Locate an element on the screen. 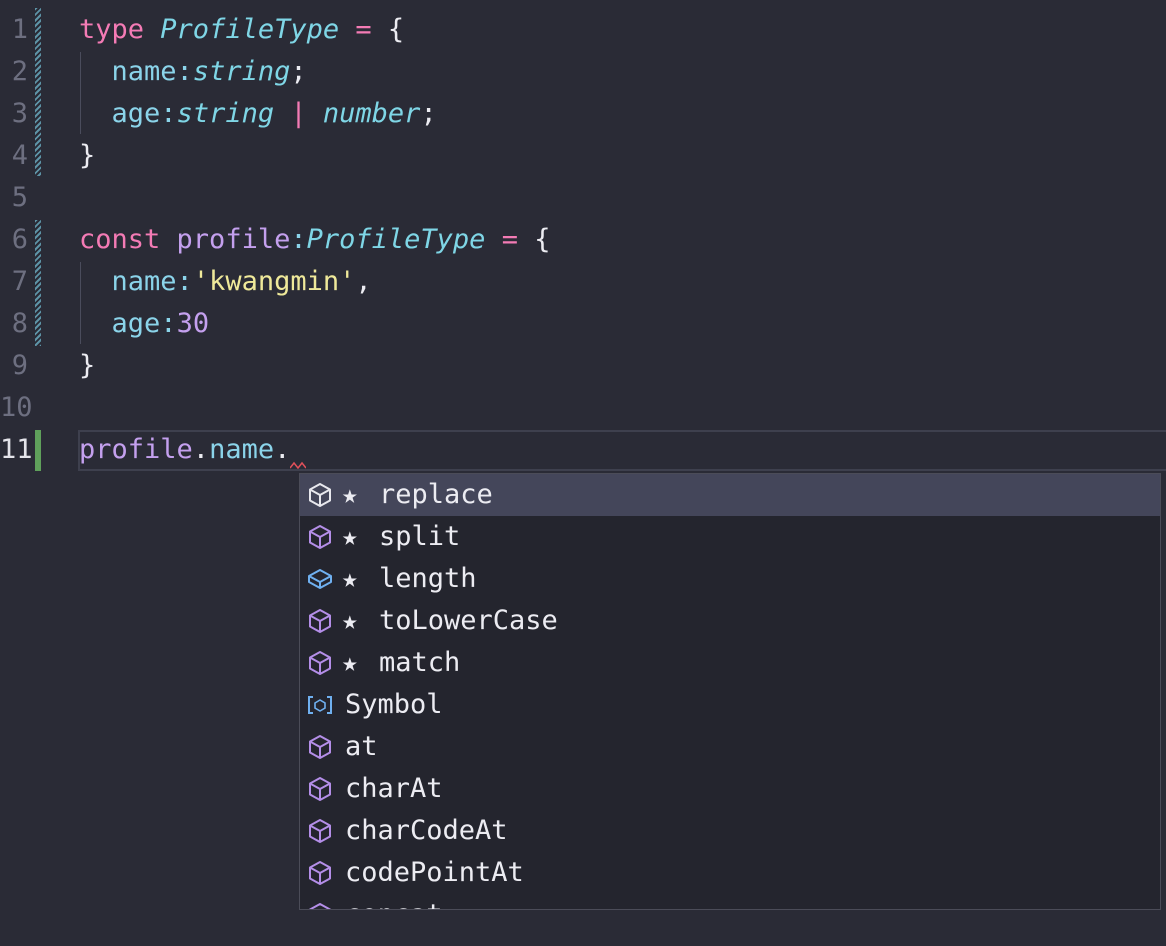  suggestion-label: match is located at coordinates (420, 662).